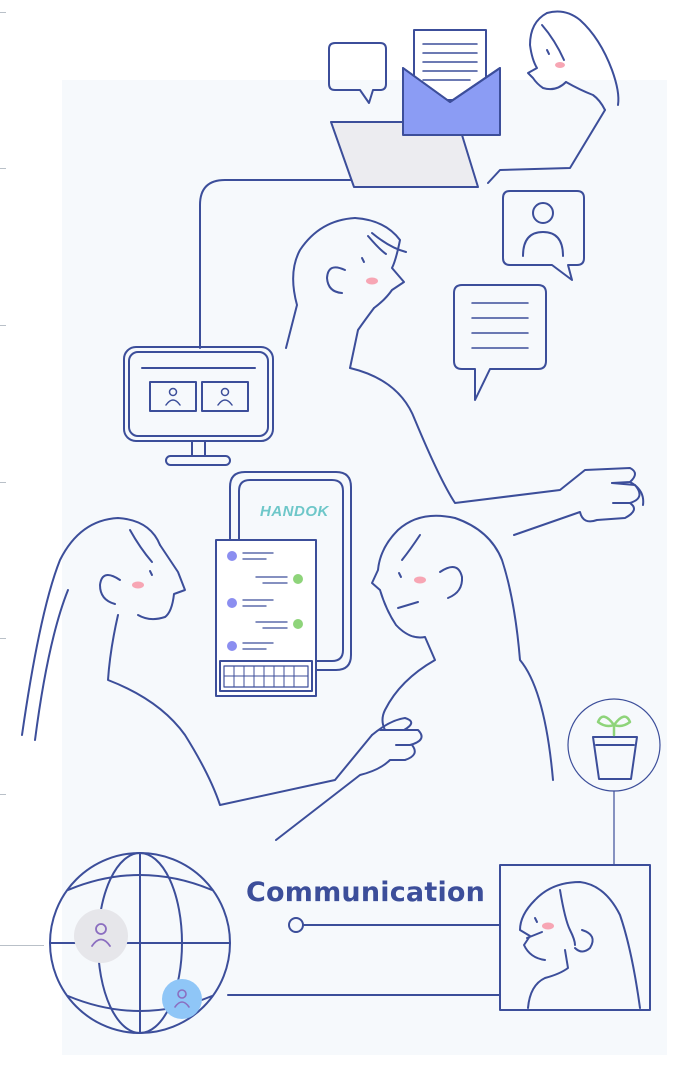 The height and width of the screenshot is (1082, 683). What do you see at coordinates (553, 97) in the screenshot?
I see `person-top-right` at bounding box center [553, 97].